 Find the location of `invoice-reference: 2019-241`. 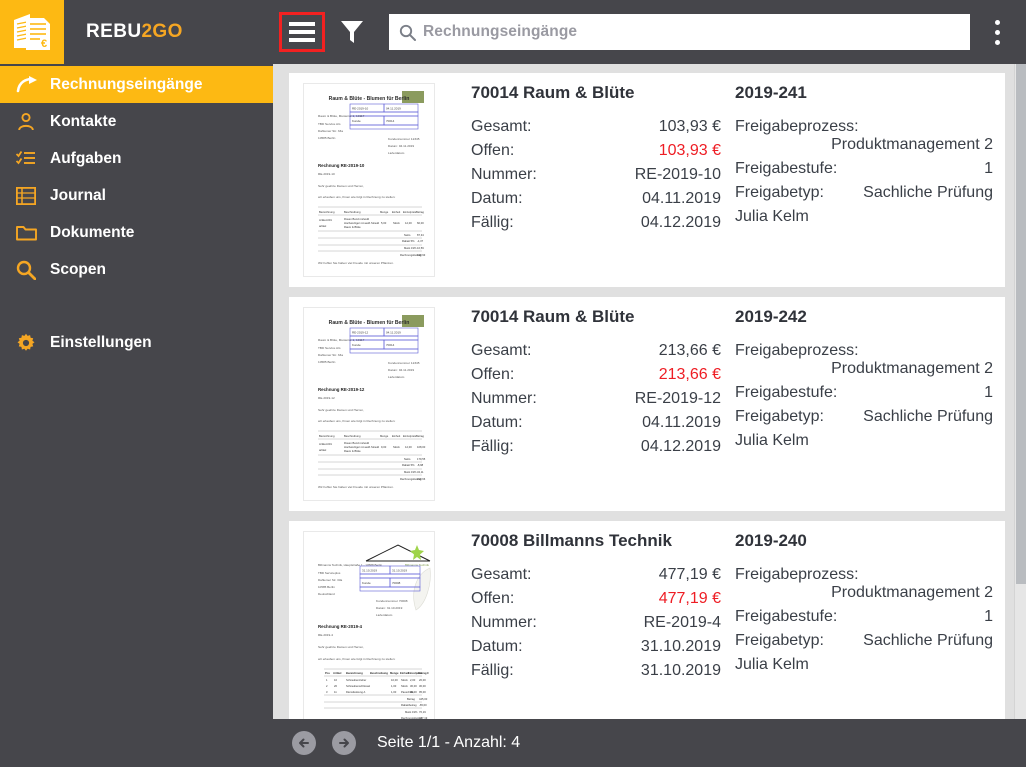

invoice-reference: 2019-241 is located at coordinates (771, 92).